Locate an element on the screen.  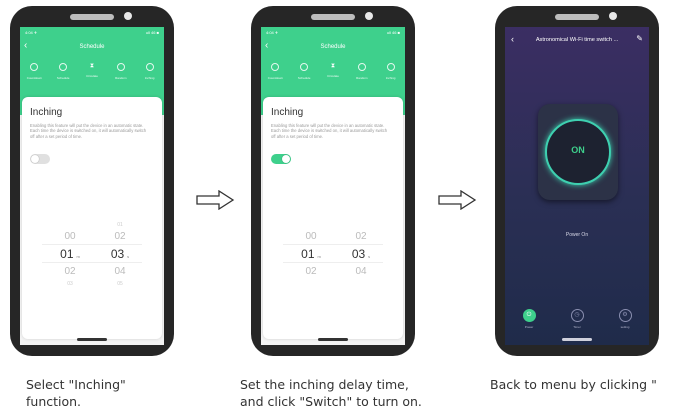
caption-line: and click "Switch" to turn on. is located at coordinates (331, 401).